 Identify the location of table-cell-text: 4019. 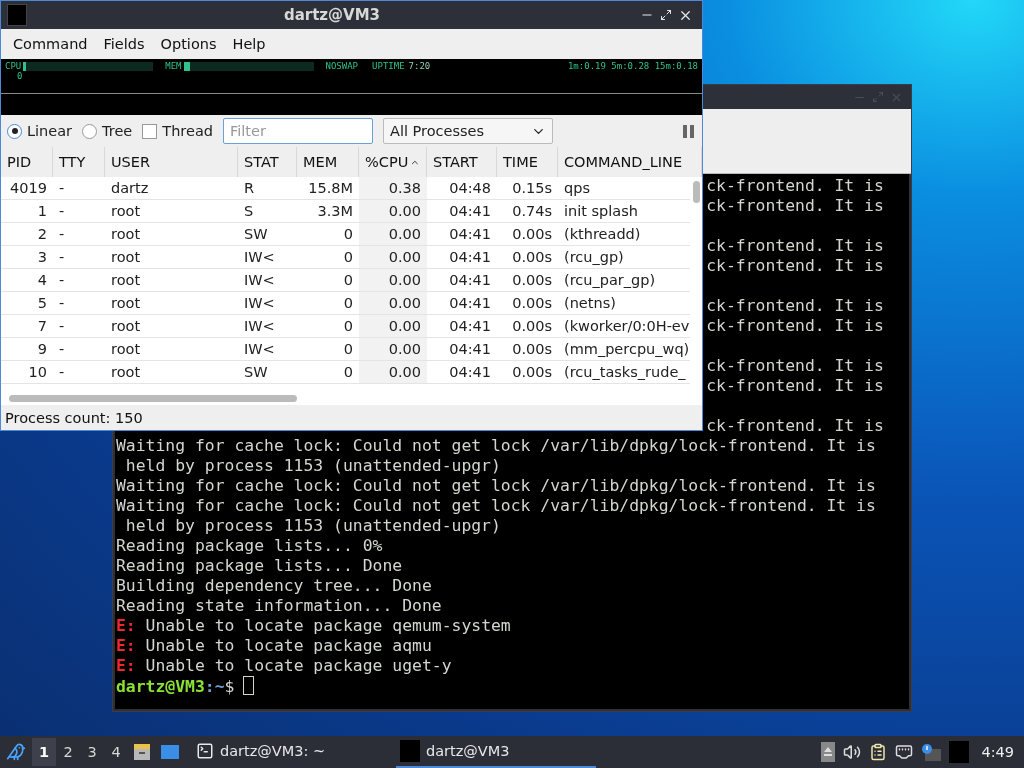
(28, 188).